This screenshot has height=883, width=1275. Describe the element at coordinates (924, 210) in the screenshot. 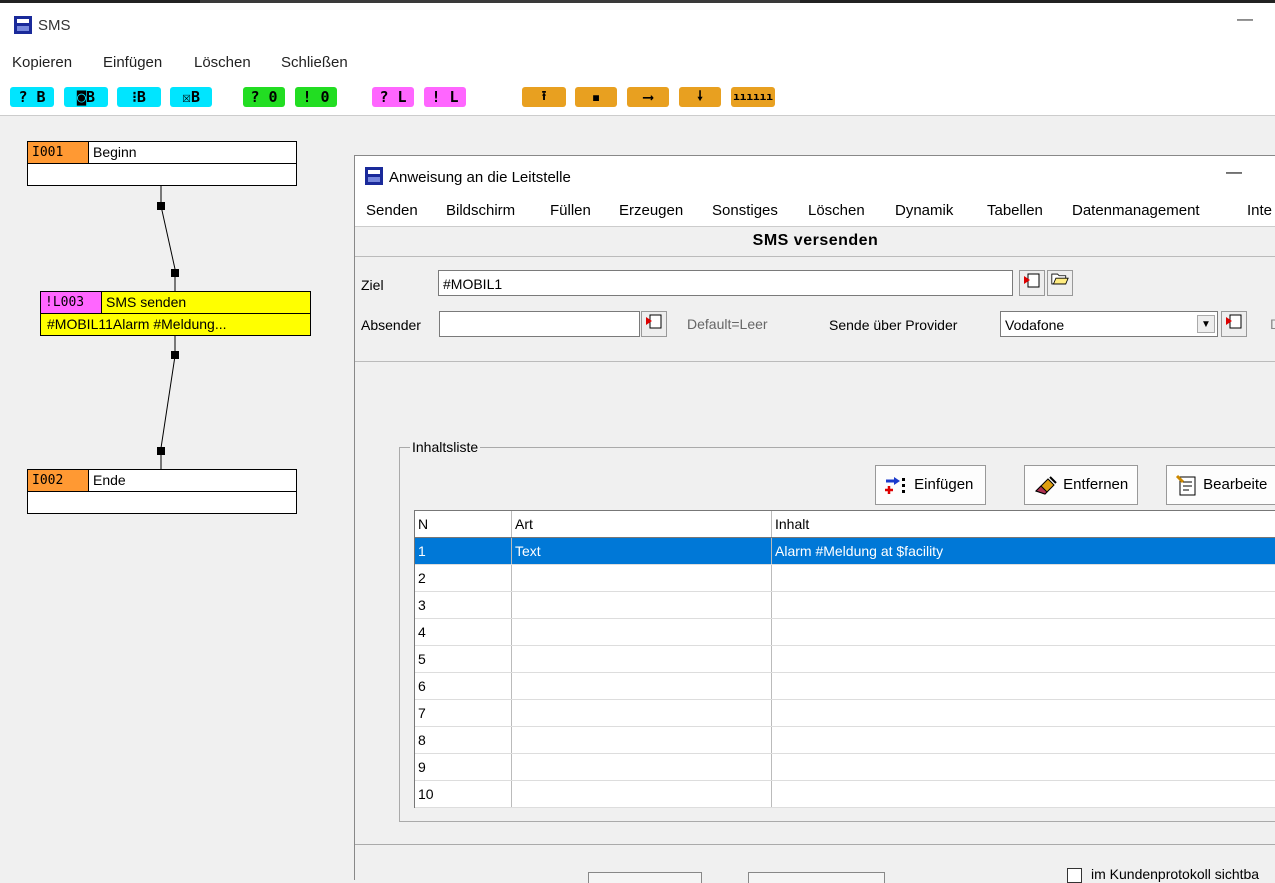

I see `dmenu-dynamik: Dynamik` at that location.